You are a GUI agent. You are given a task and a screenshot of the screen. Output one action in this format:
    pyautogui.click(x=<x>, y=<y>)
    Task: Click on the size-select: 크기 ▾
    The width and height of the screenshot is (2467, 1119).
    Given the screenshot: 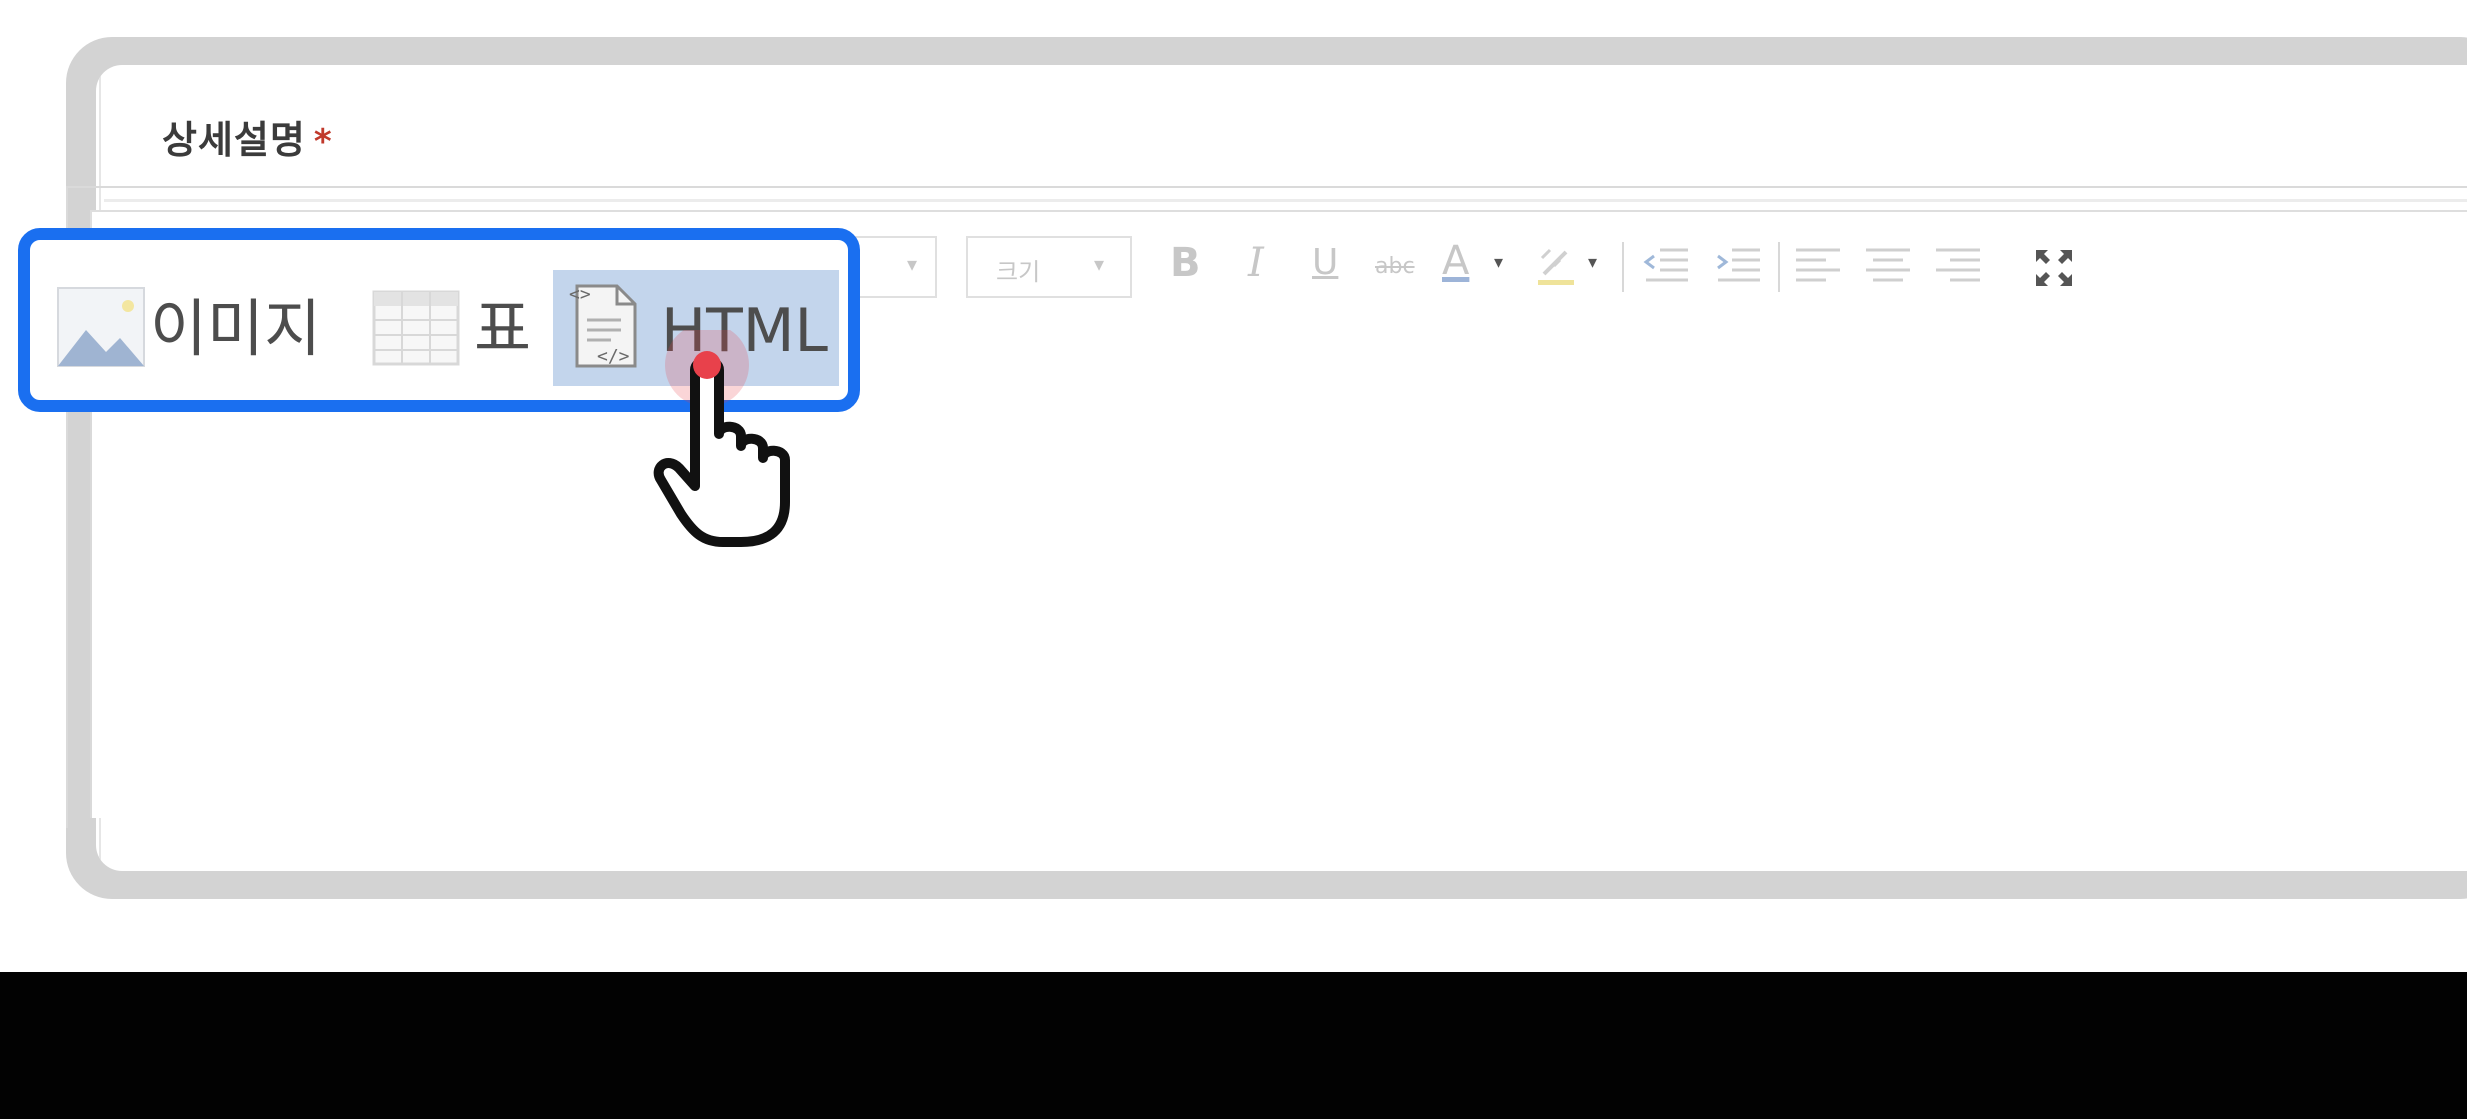 What is the action you would take?
    pyautogui.click(x=1049, y=267)
    